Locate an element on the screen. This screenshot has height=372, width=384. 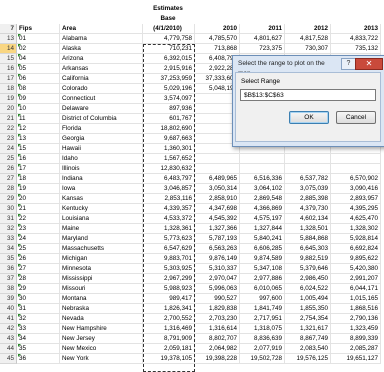
row-number: 13 is located at coordinates (8, 39).